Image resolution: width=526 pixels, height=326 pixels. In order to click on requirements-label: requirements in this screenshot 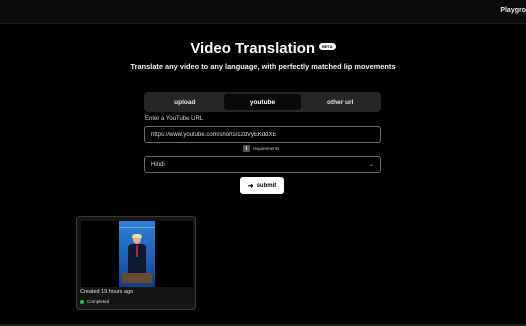, I will do `click(266, 148)`.